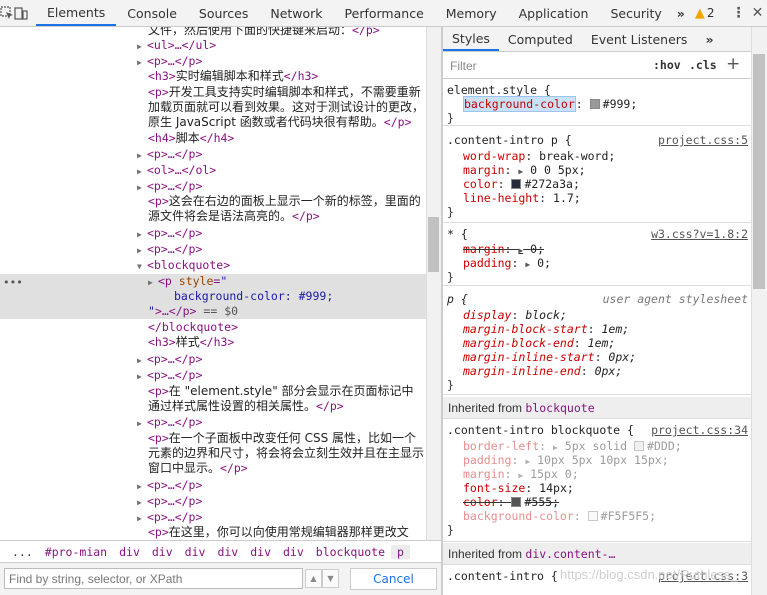 The image size is (767, 595). Describe the element at coordinates (313, 578) in the screenshot. I see `search-prev-icon: ▲` at that location.